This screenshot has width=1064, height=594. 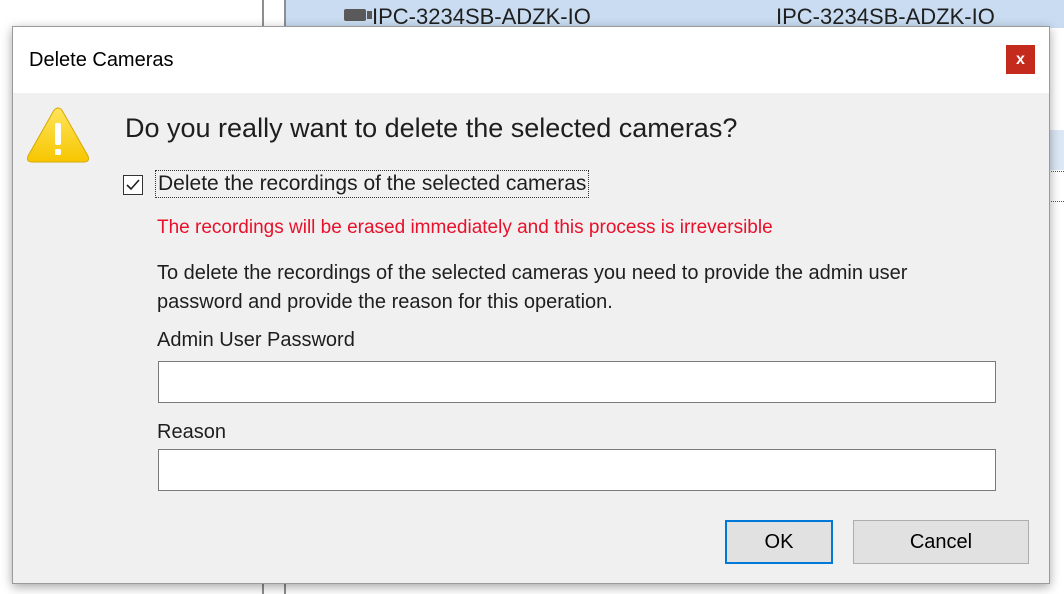 I want to click on password-label: Admin User Password, so click(x=256, y=340).